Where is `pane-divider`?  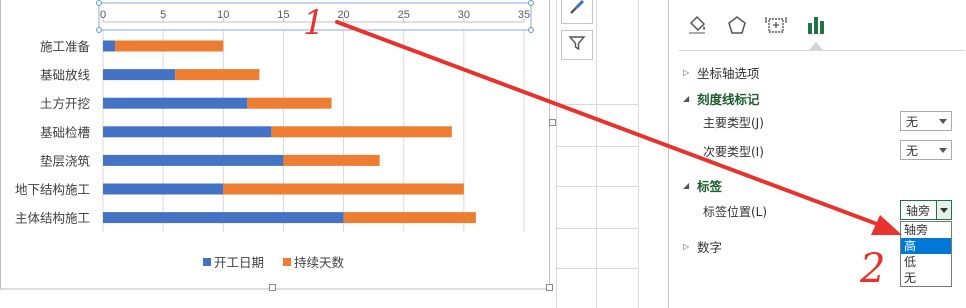
pane-divider is located at coordinates (822, 50).